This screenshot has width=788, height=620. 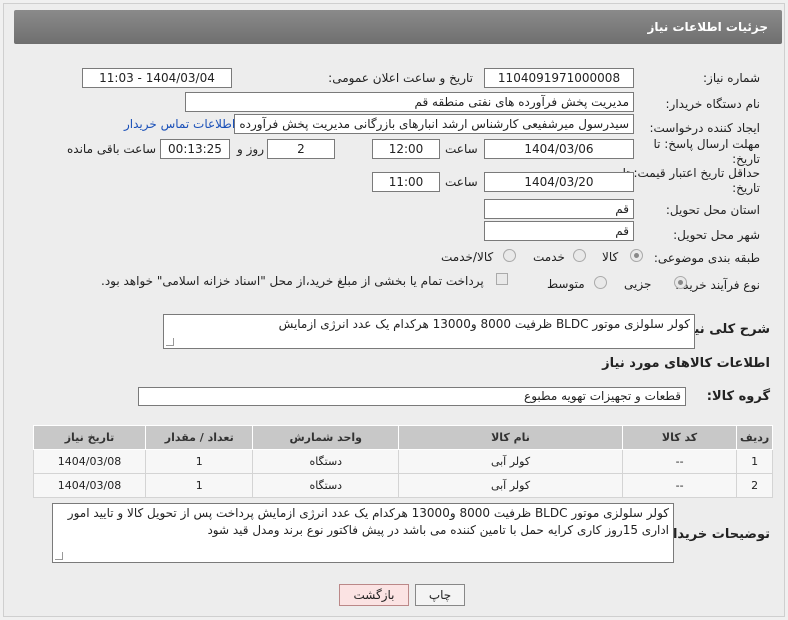 I want to click on province-label: استان محل تحویل:, so click(x=712, y=210).